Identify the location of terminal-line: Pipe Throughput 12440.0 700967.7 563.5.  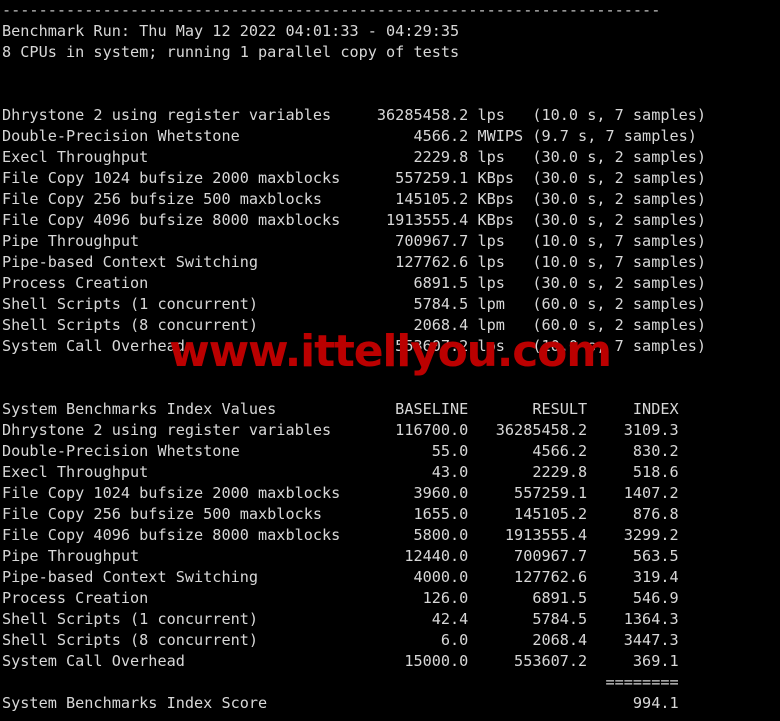
(340, 556).